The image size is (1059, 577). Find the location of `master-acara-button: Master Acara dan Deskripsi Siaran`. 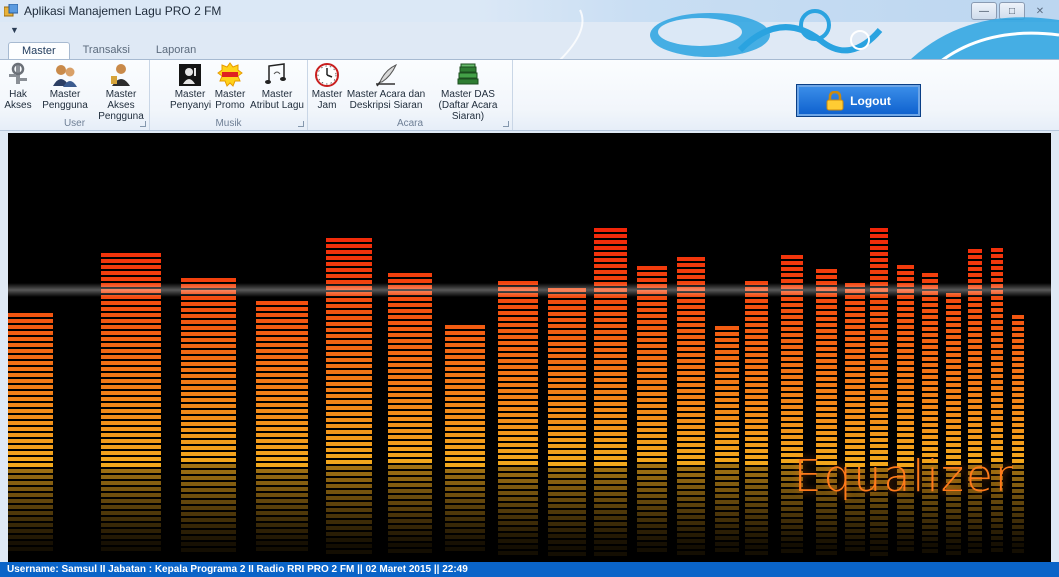

master-acara-button: Master Acara dan Deskripsi Siaran is located at coordinates (386, 86).